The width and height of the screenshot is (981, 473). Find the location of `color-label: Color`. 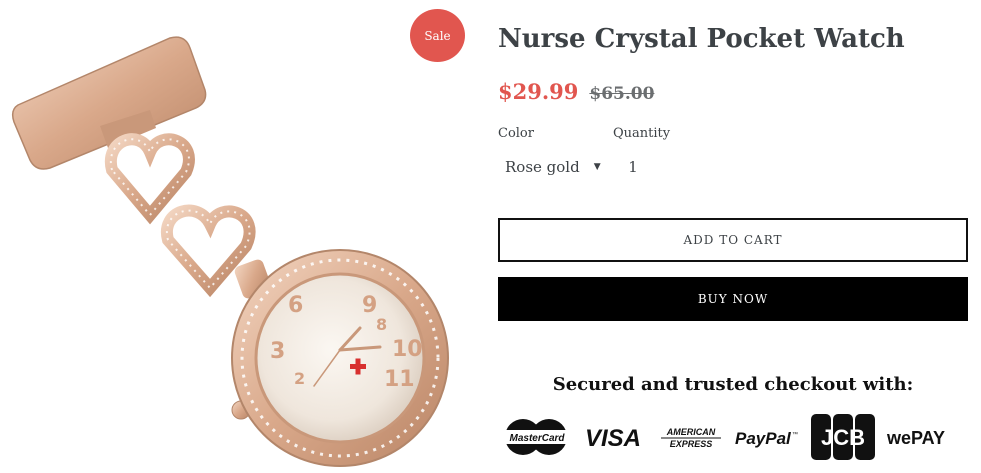

color-label: Color is located at coordinates (516, 133).